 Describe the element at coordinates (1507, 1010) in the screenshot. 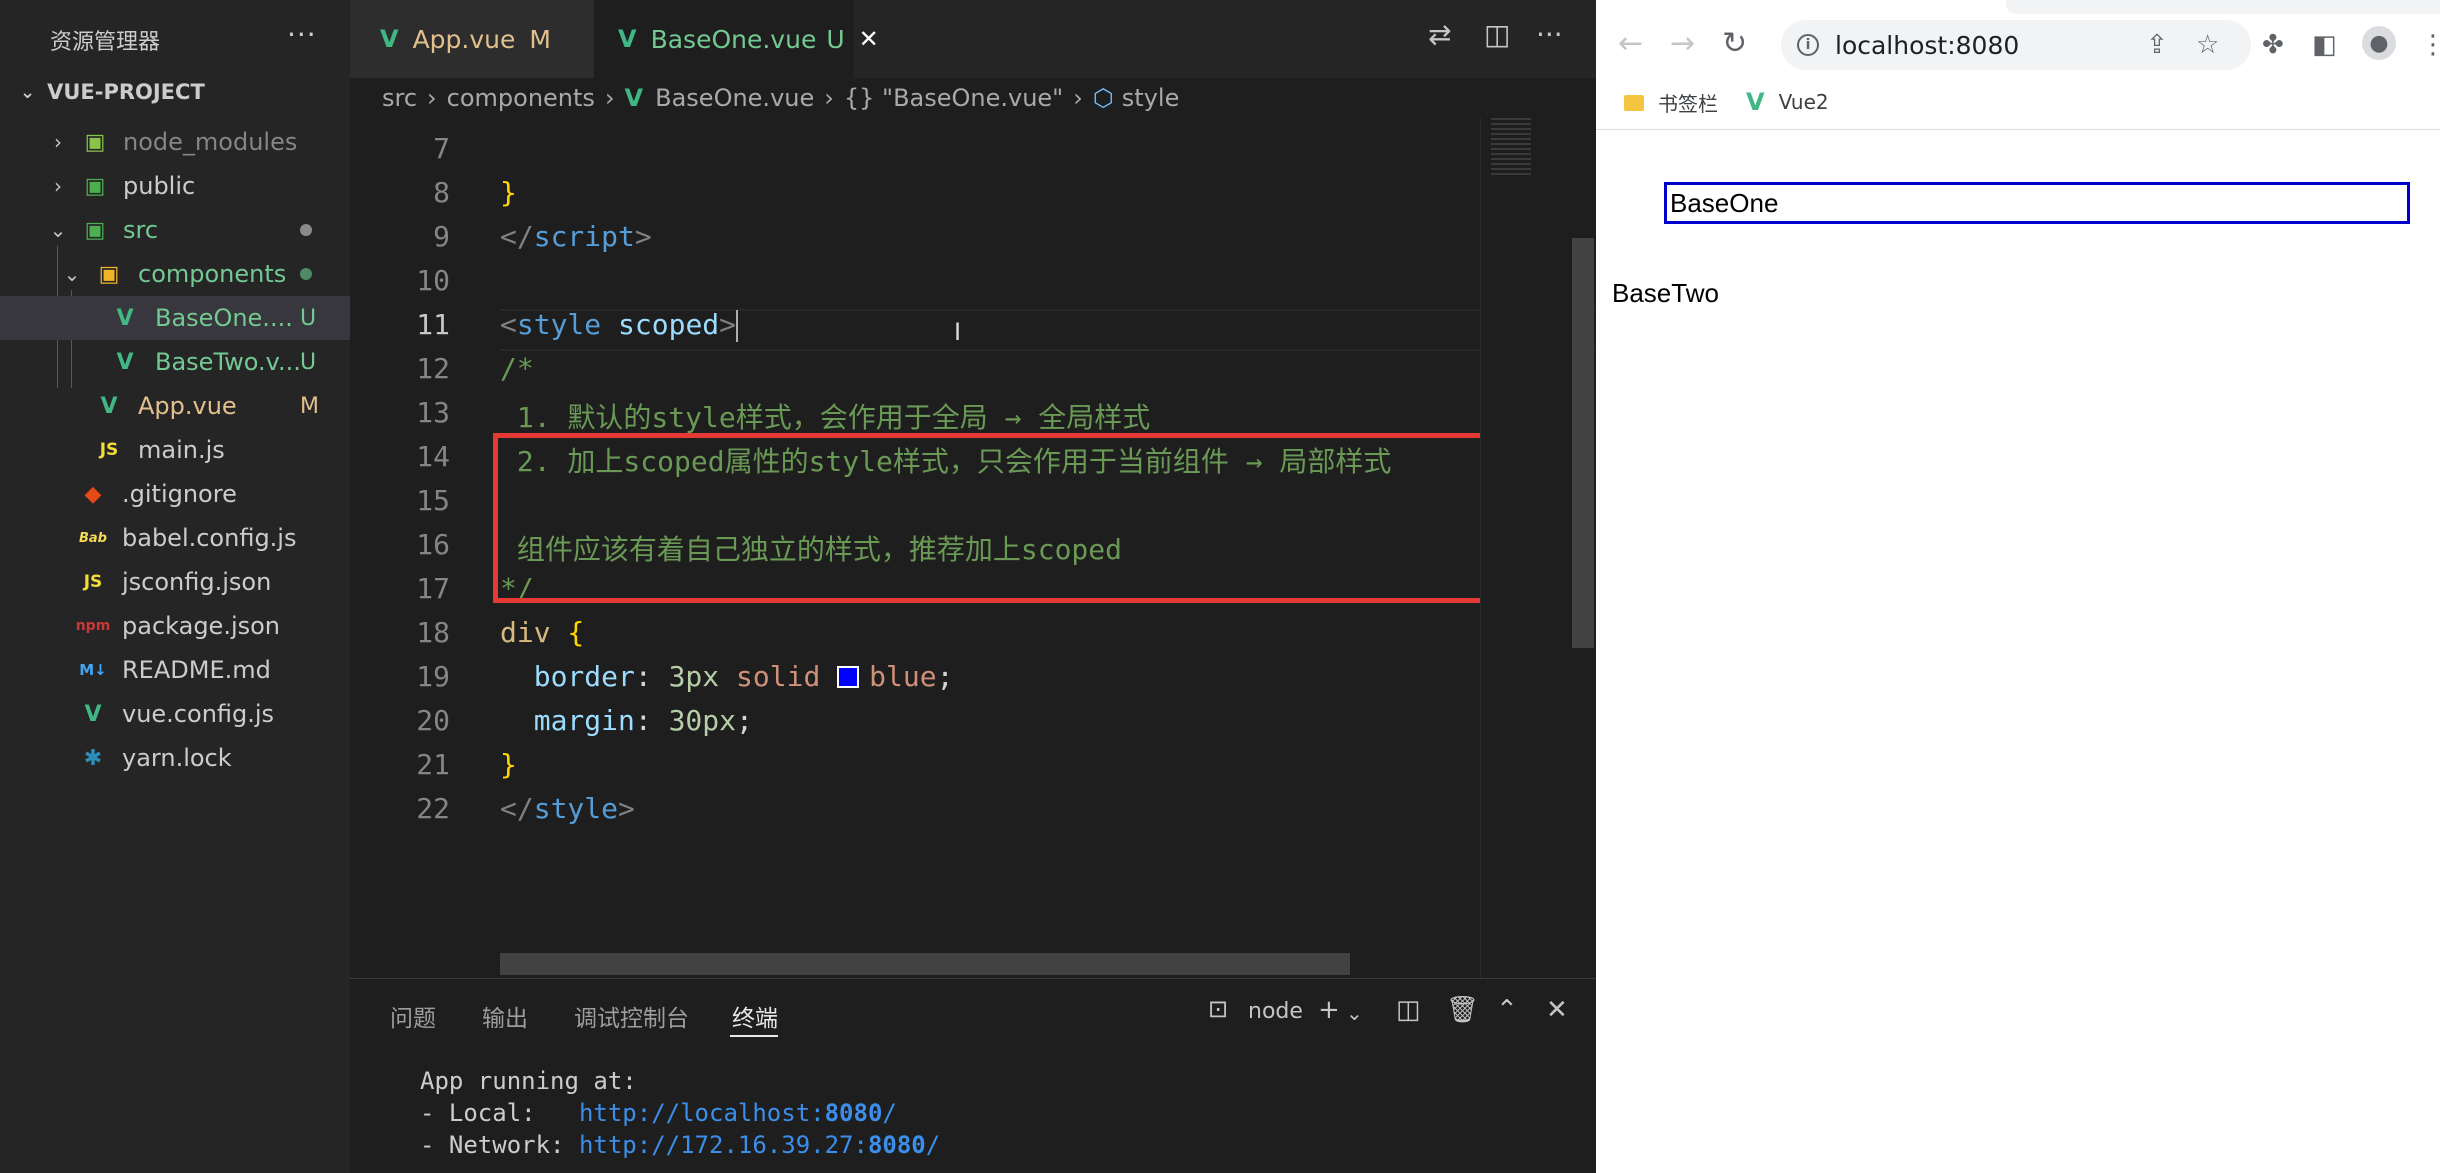

I see `maximize-panel-icon: ⌃` at that location.